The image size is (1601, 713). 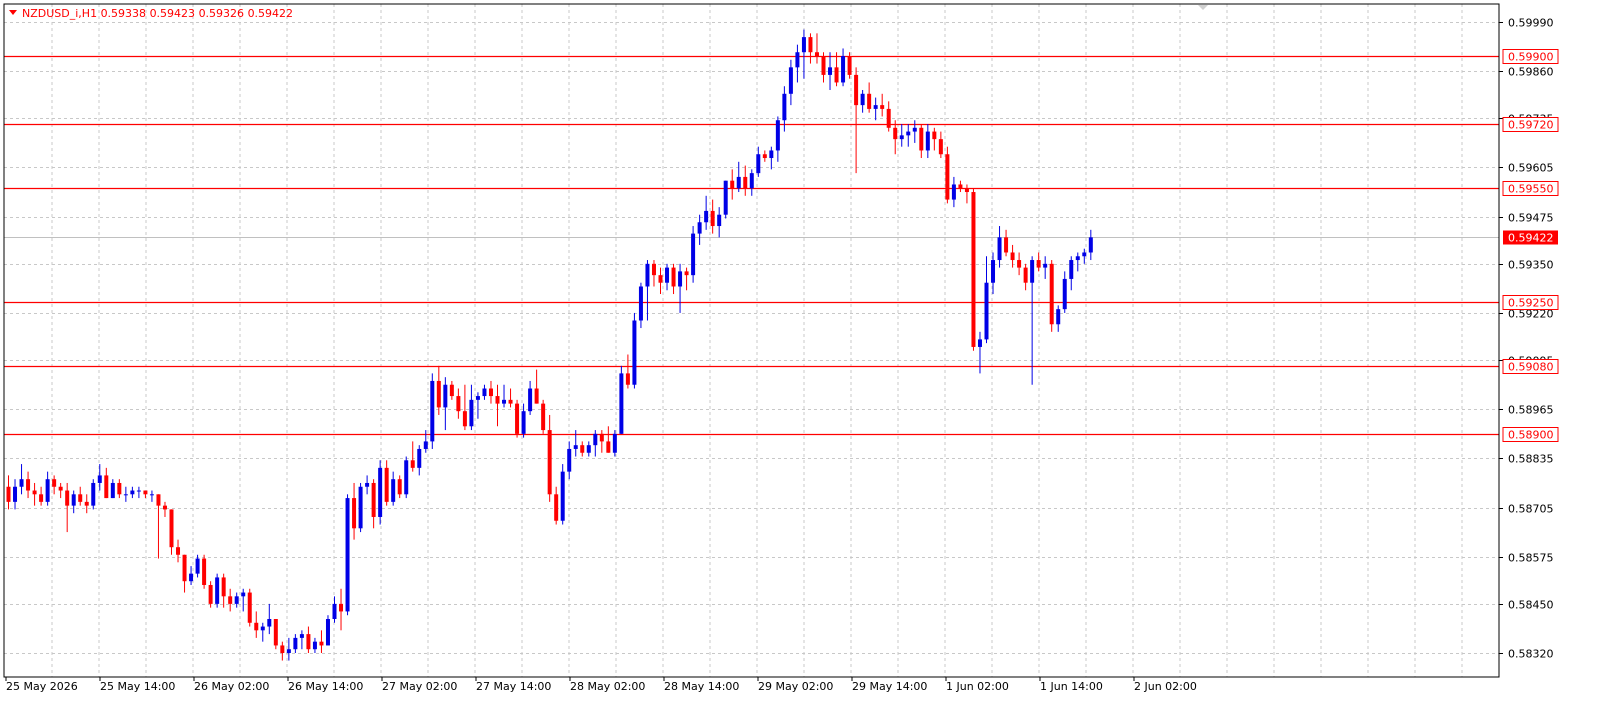 What do you see at coordinates (1531, 367) in the screenshot?
I see `level-price-label: 0.59080` at bounding box center [1531, 367].